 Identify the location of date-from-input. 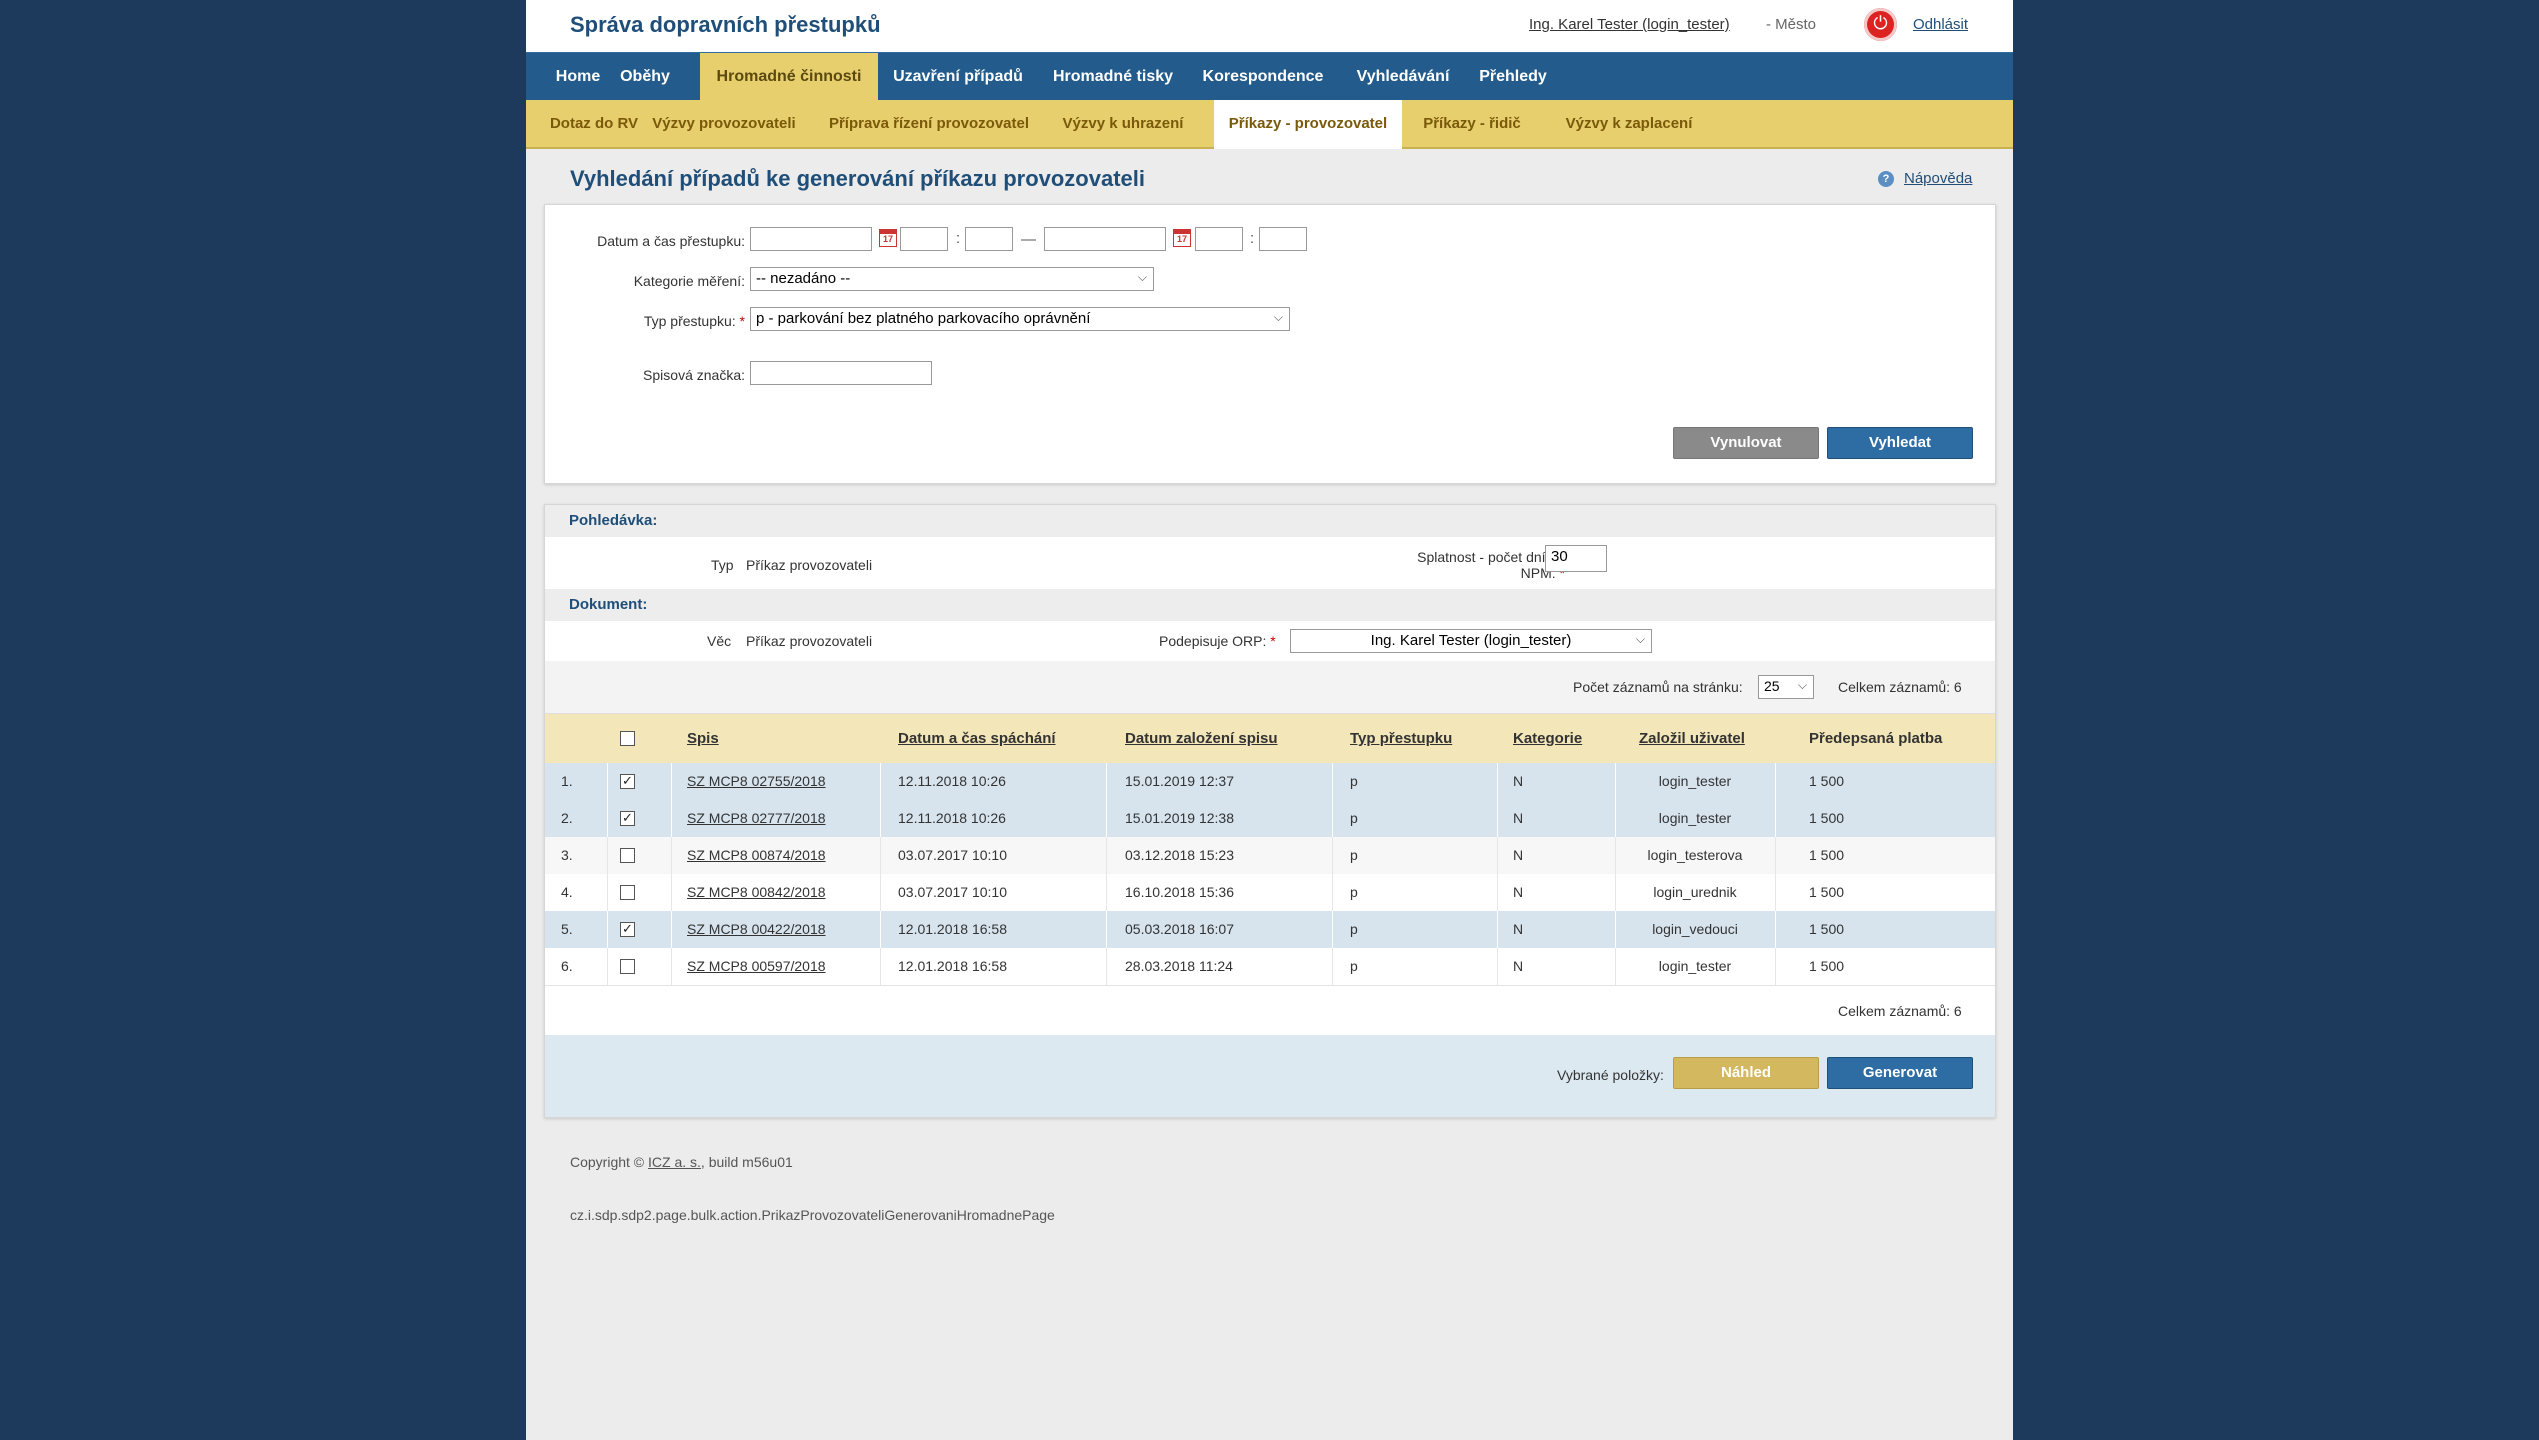
(811, 239).